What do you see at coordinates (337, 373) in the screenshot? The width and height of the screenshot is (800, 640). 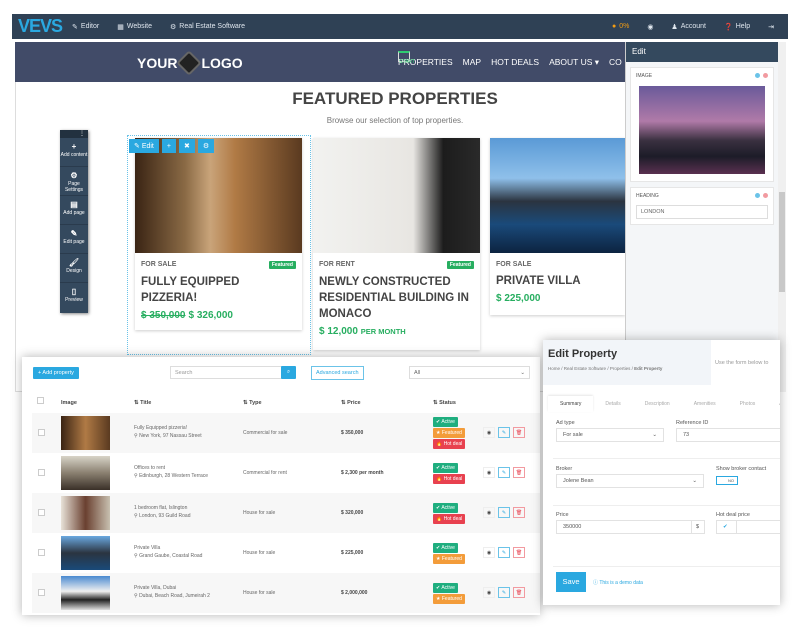 I see `advanced-search-button: Advanced search` at bounding box center [337, 373].